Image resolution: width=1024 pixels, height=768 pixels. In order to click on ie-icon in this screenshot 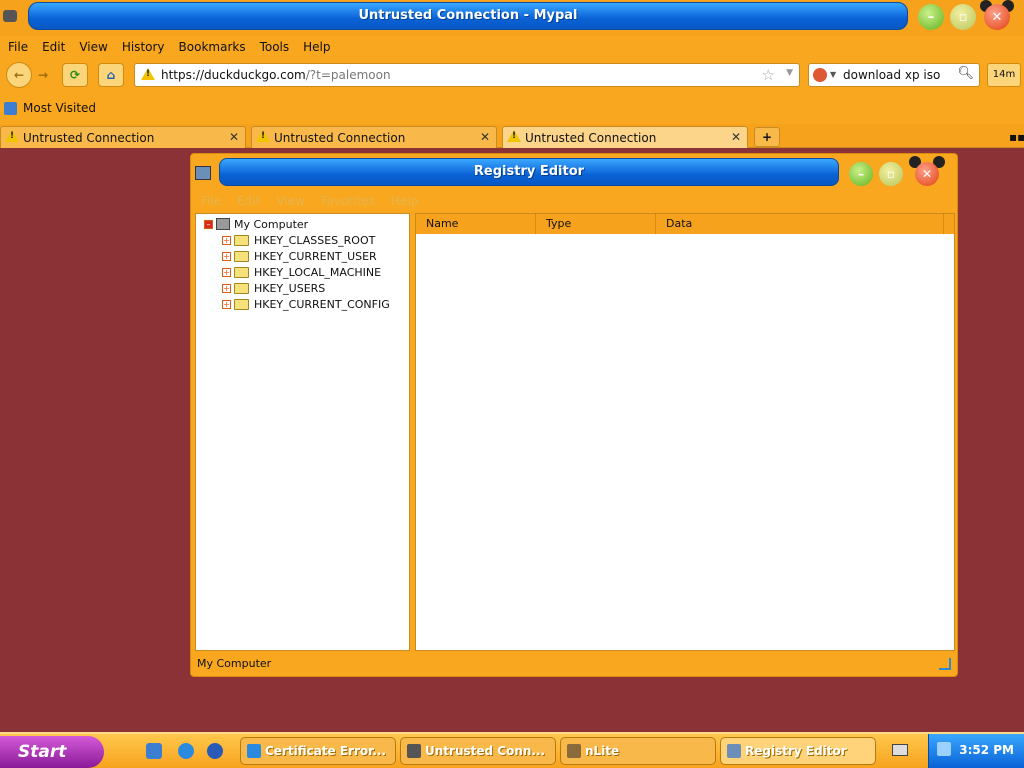, I will do `click(254, 751)`.